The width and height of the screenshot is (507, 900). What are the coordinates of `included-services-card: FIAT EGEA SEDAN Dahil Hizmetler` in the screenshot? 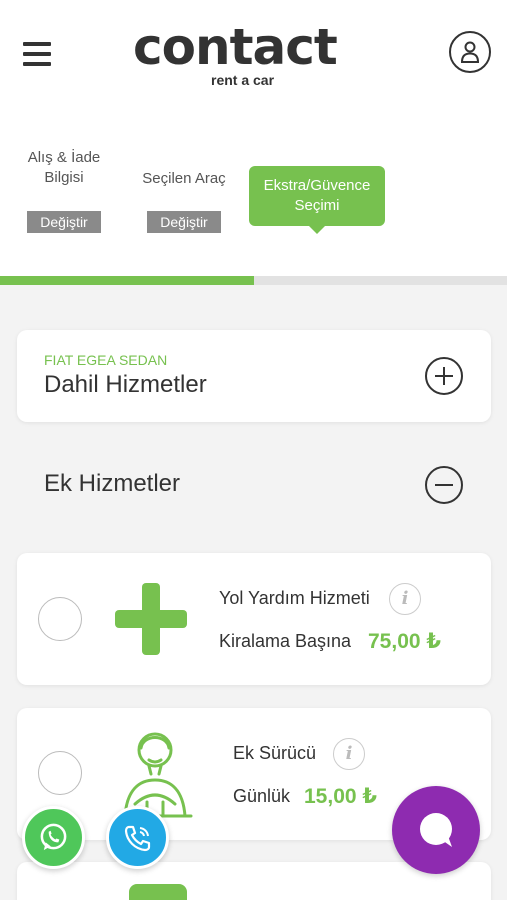 It's located at (254, 376).